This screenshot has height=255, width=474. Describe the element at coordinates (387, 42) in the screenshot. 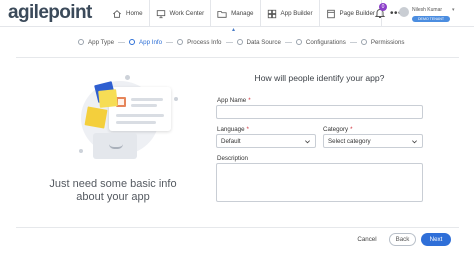

I see `step-label: Permissions` at that location.